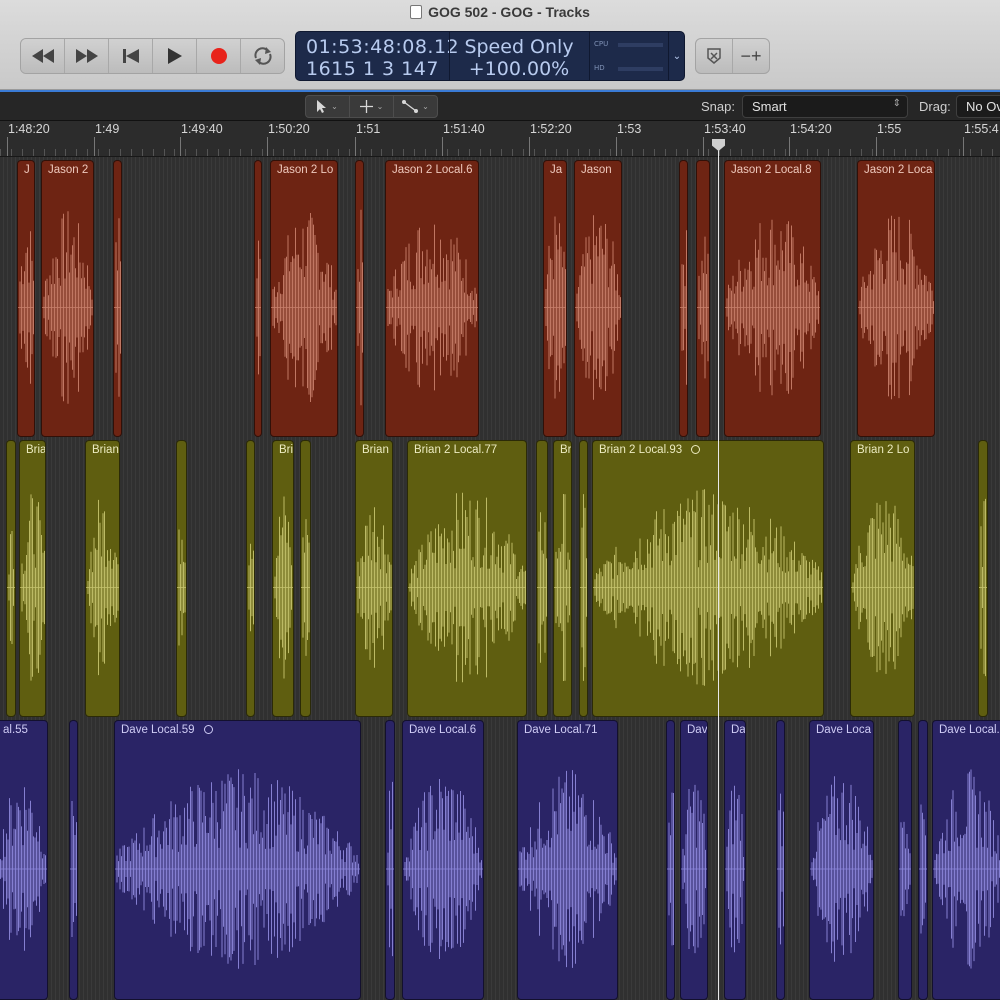 The image size is (1000, 1000). I want to click on low-latency-button, so click(714, 56).